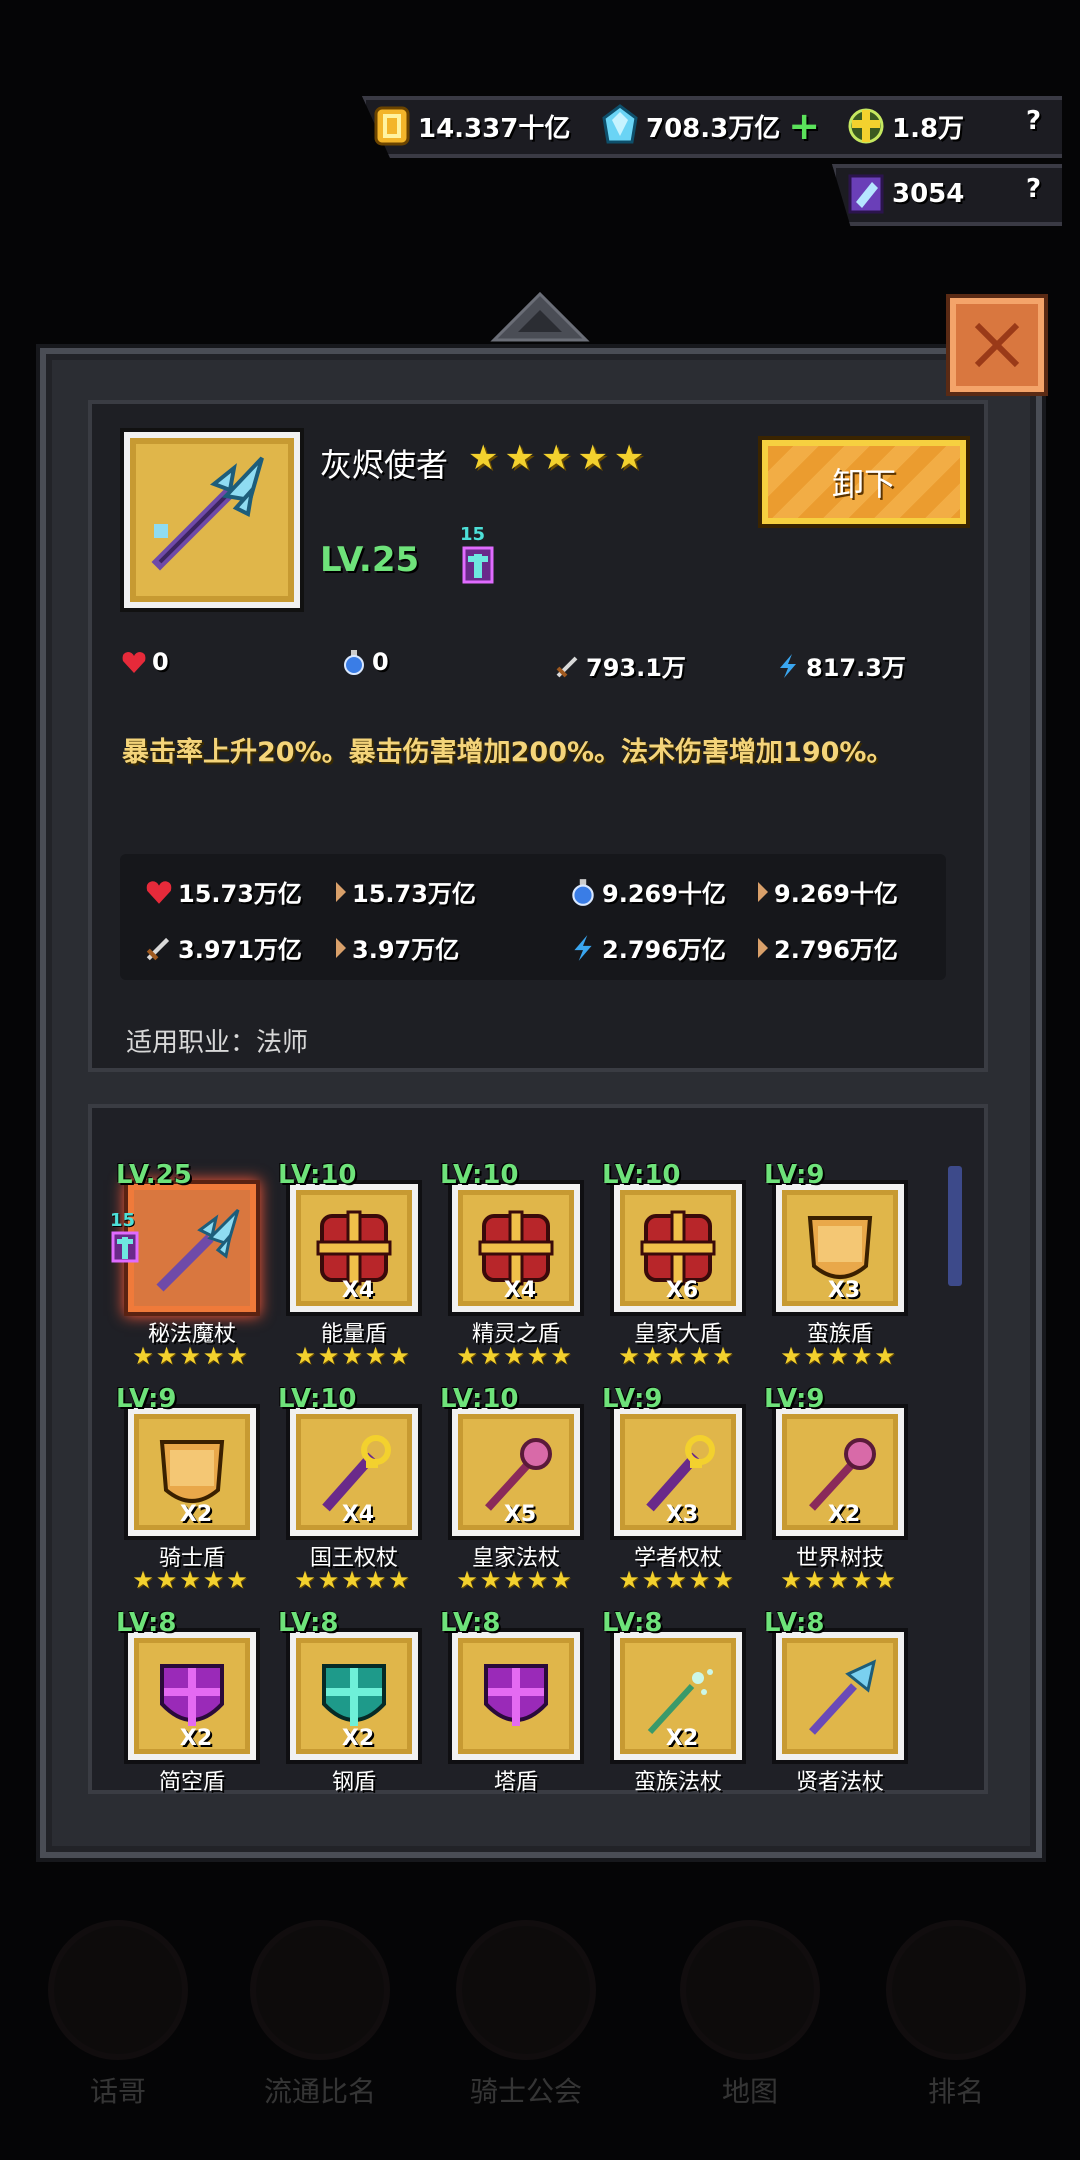 This screenshot has height=2160, width=1080. Describe the element at coordinates (713, 128) in the screenshot. I see `diamond-value: 708.3万亿` at that location.